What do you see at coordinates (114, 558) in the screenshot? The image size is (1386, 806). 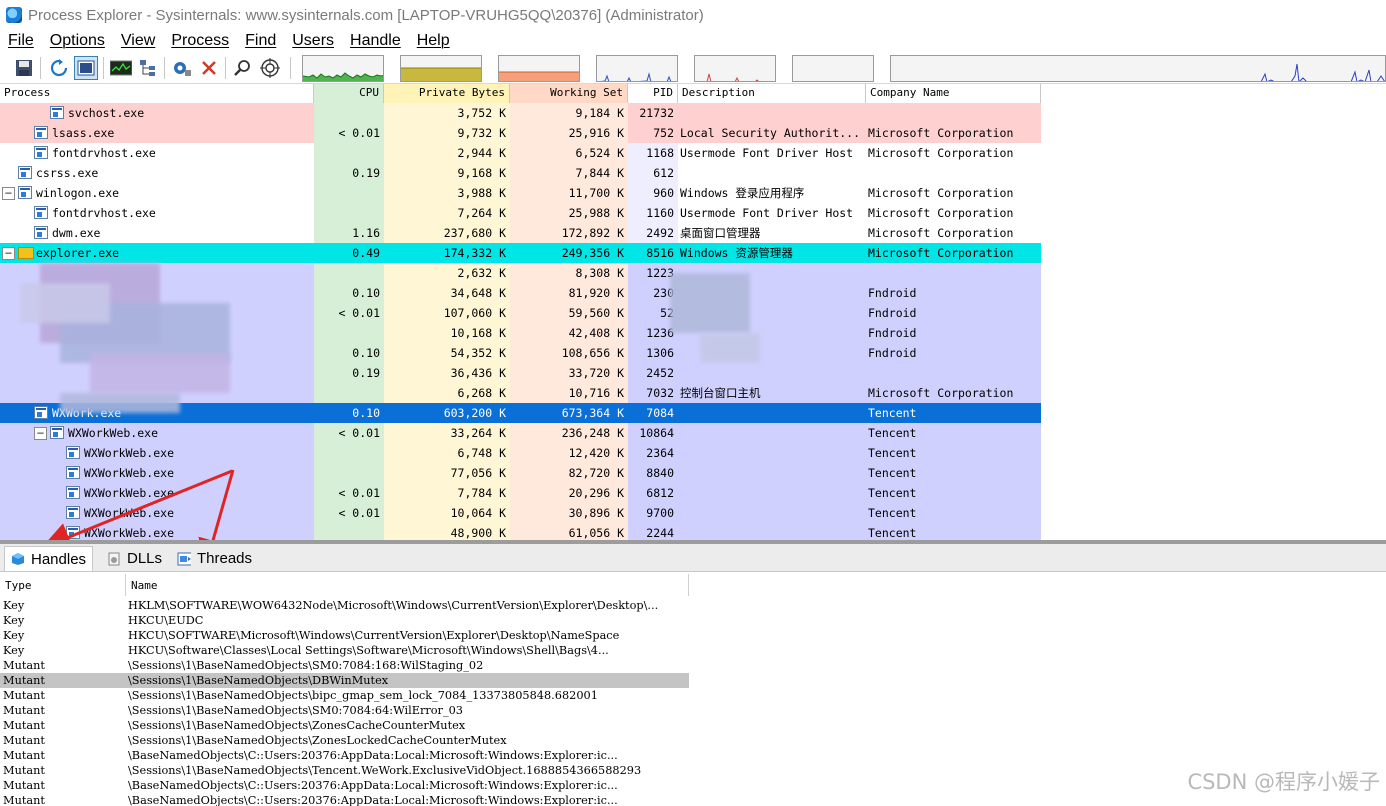 I see `dll-icon` at bounding box center [114, 558].